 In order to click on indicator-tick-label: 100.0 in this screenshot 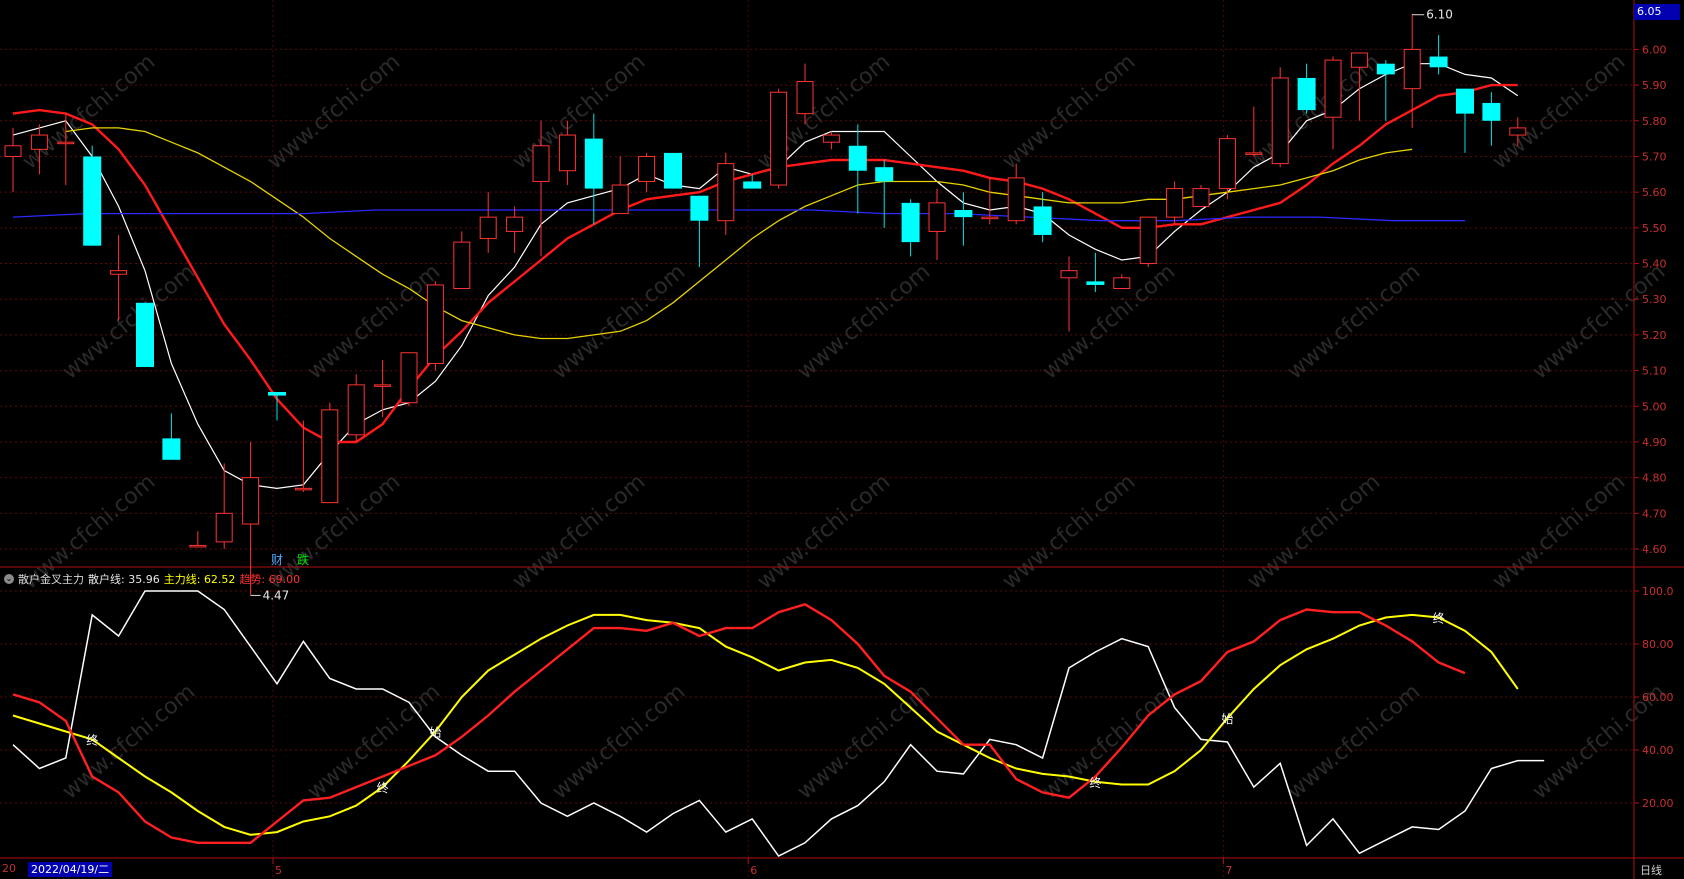, I will do `click(1658, 591)`.